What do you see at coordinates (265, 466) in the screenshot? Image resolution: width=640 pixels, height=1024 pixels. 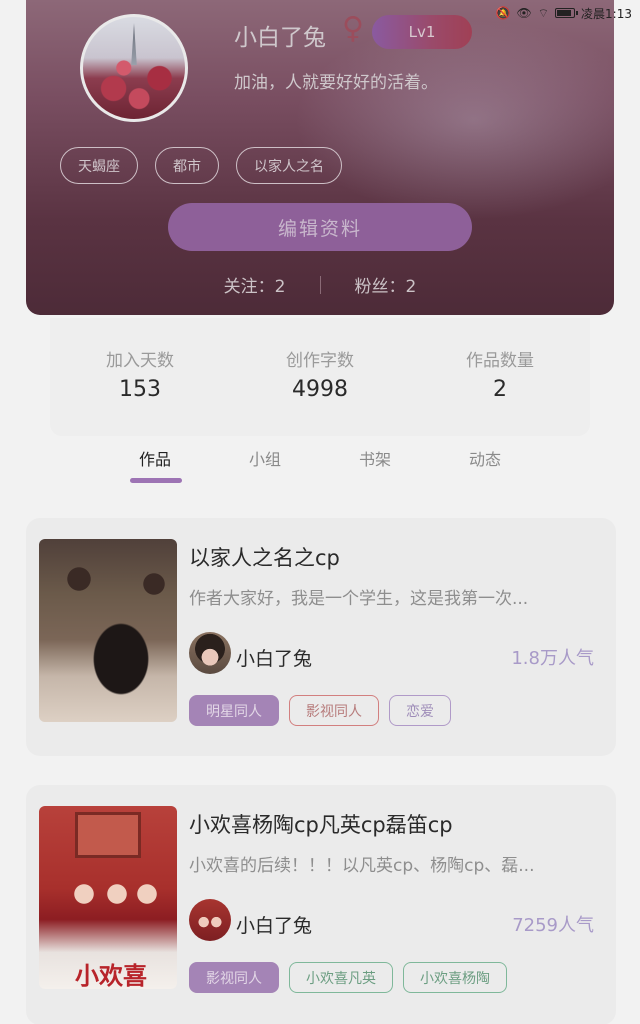 I see `tab-groups: 小组` at bounding box center [265, 466].